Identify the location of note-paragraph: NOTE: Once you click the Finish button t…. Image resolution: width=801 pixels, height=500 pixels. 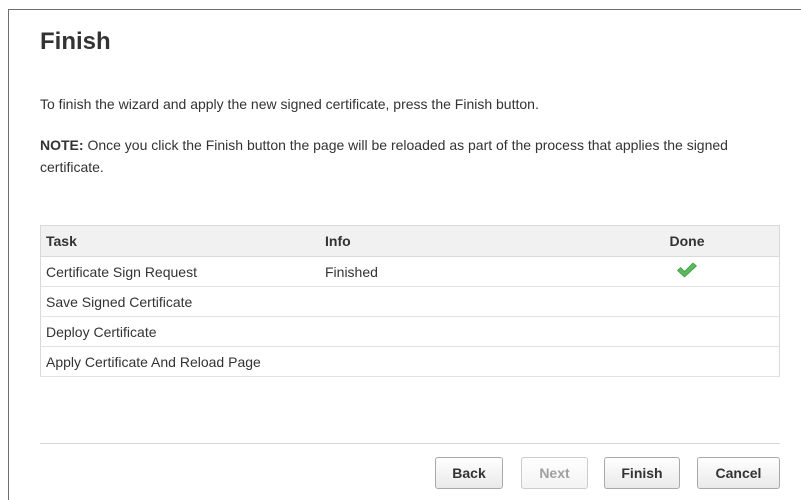
(410, 156).